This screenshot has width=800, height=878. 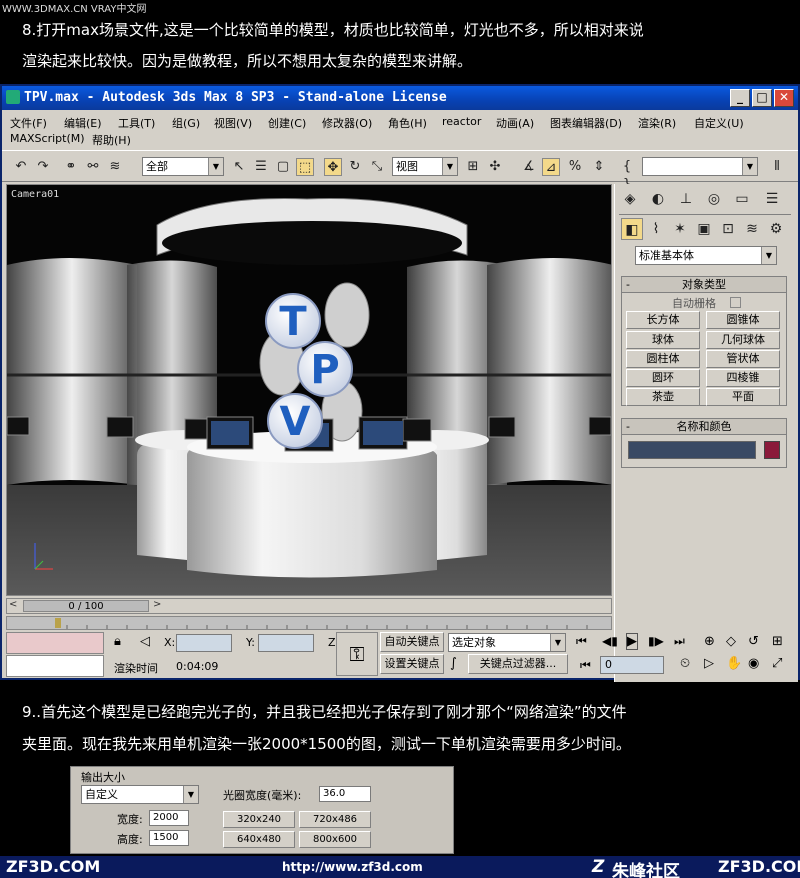 I want to click on selection-mode-icon: ◁, so click(x=145, y=641).